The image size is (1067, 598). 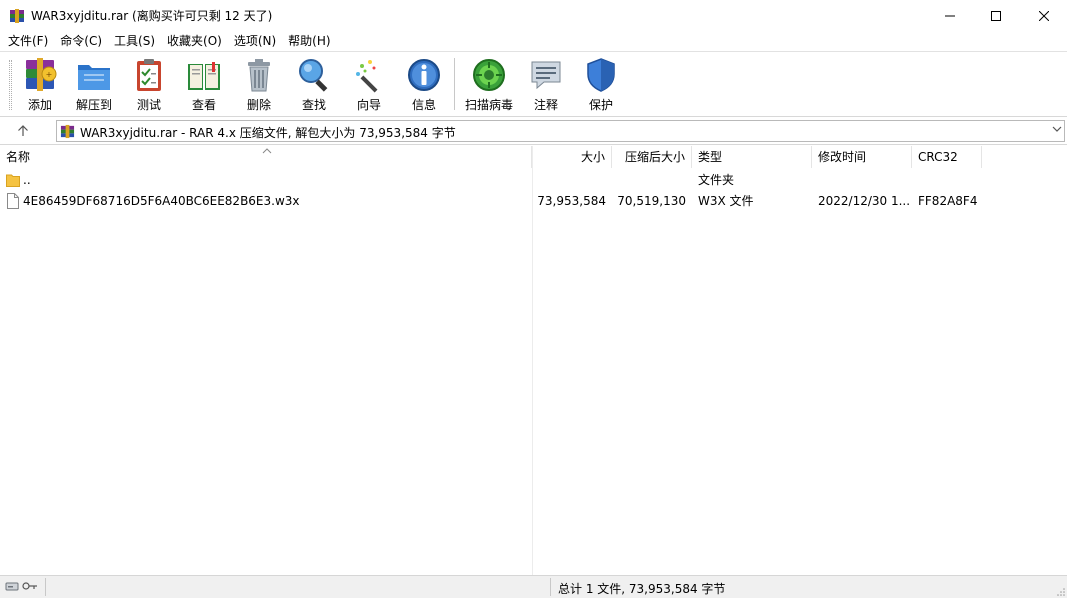 What do you see at coordinates (309, 41) in the screenshot?
I see `menu-help: 帮助(H)` at bounding box center [309, 41].